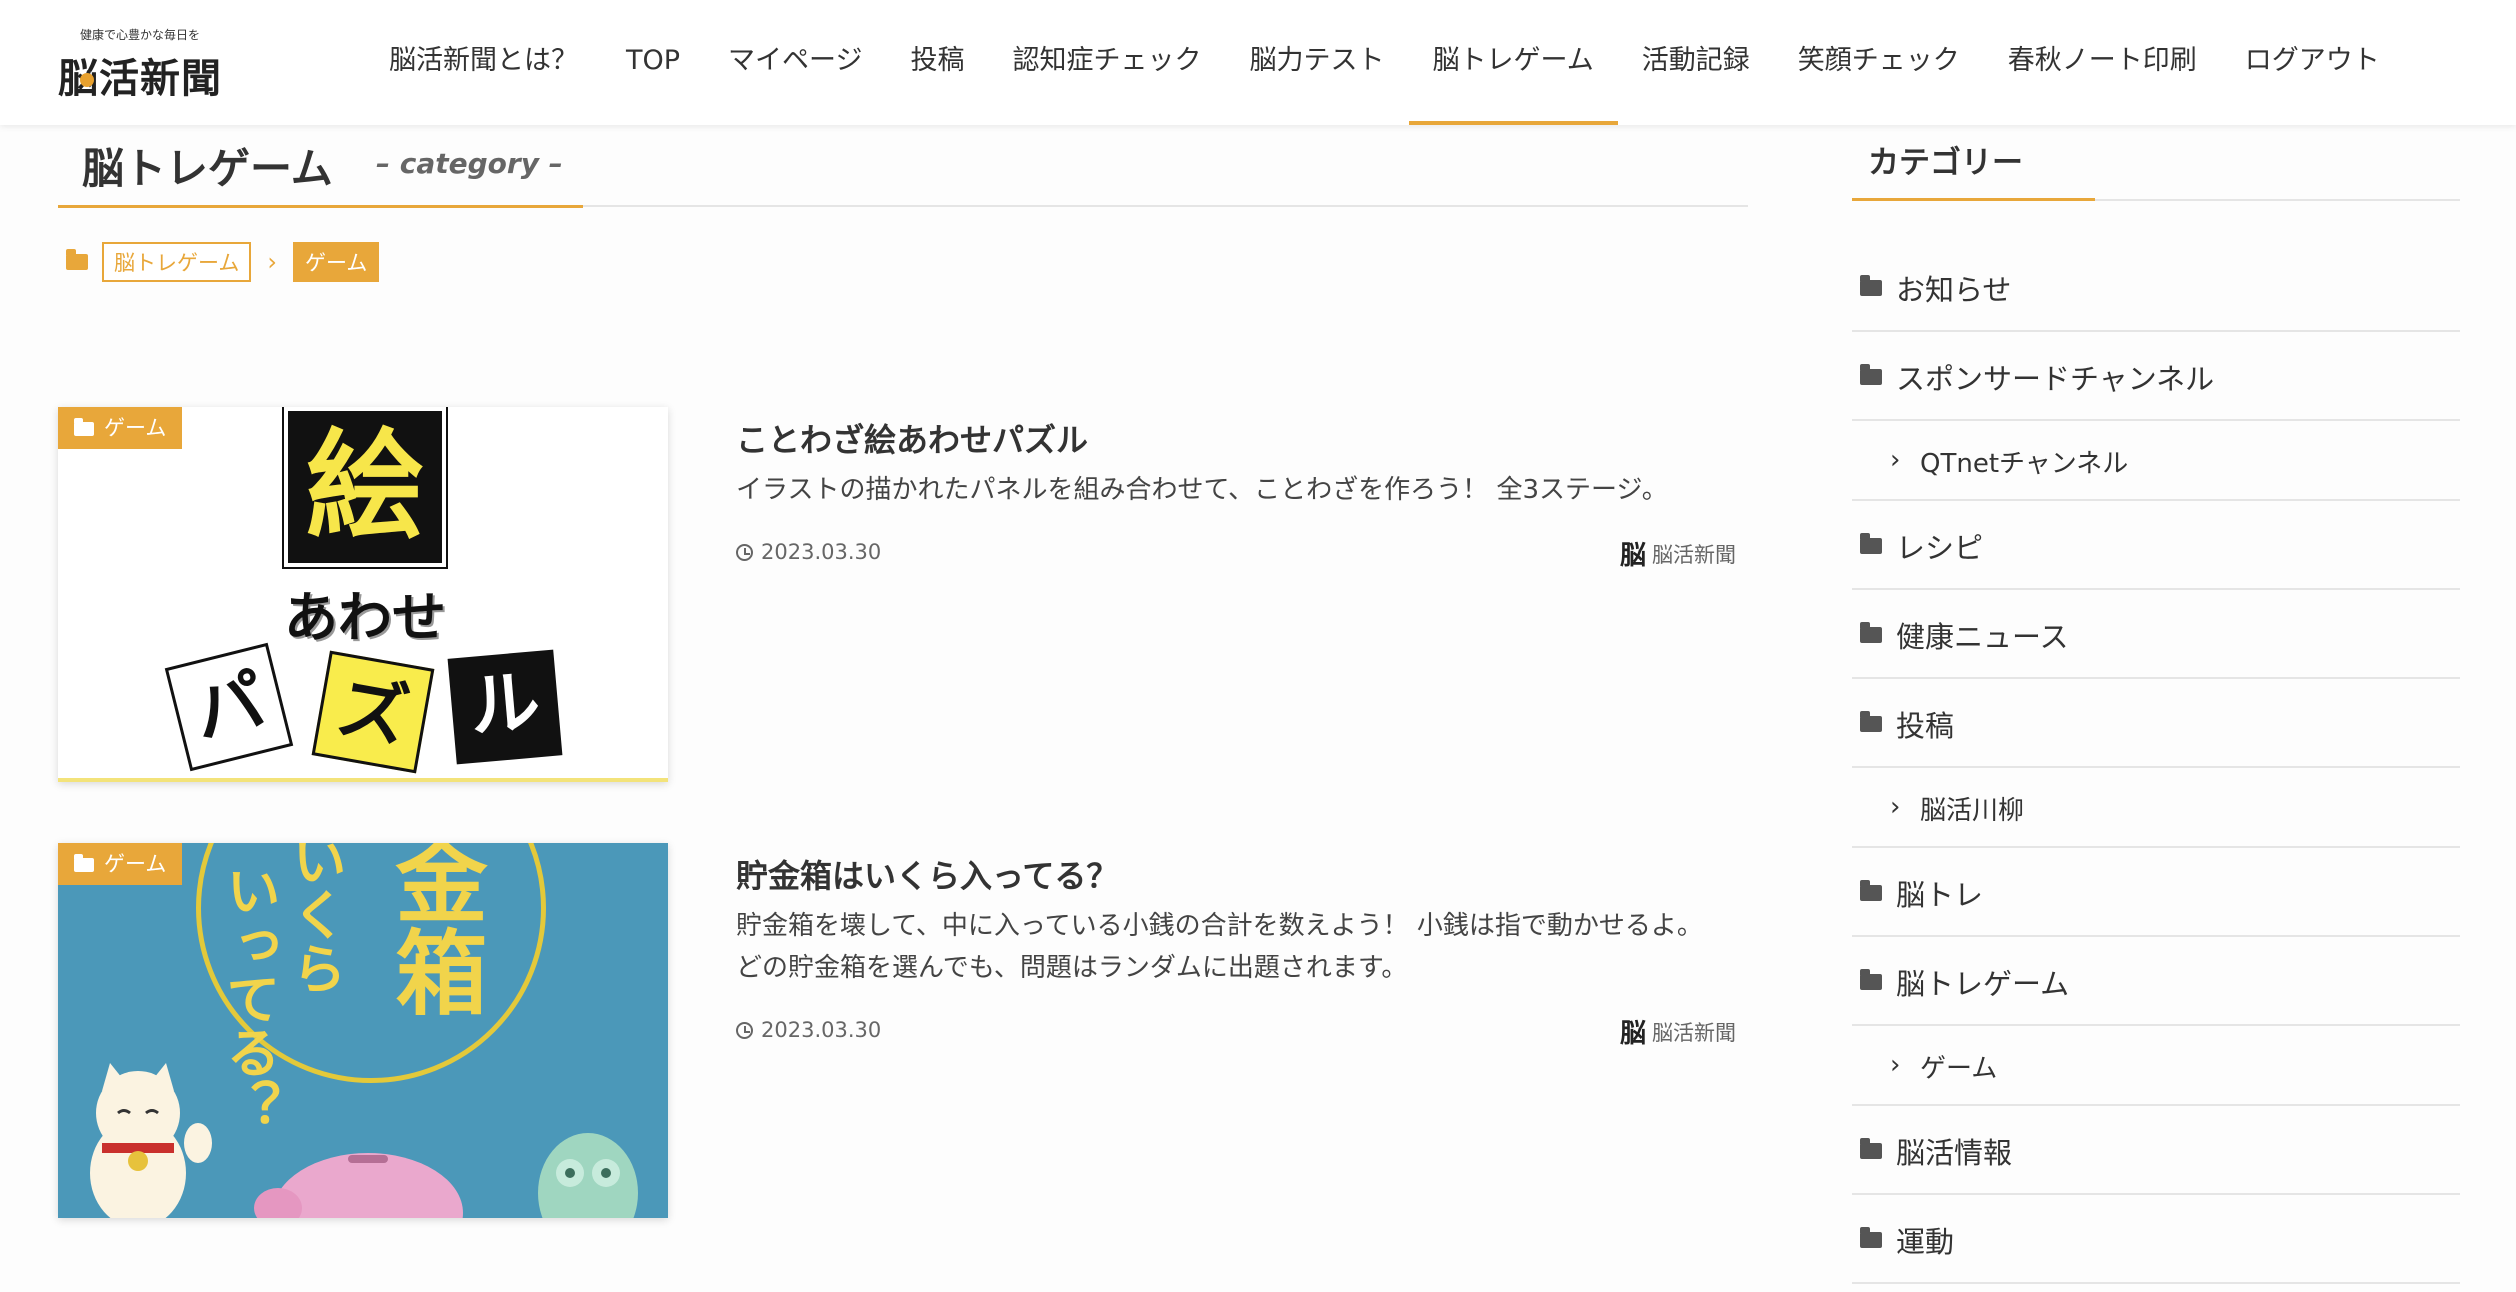 The height and width of the screenshot is (1292, 2516). I want to click on post-title: 貯金箱はいくら入ってる？, so click(927, 874).